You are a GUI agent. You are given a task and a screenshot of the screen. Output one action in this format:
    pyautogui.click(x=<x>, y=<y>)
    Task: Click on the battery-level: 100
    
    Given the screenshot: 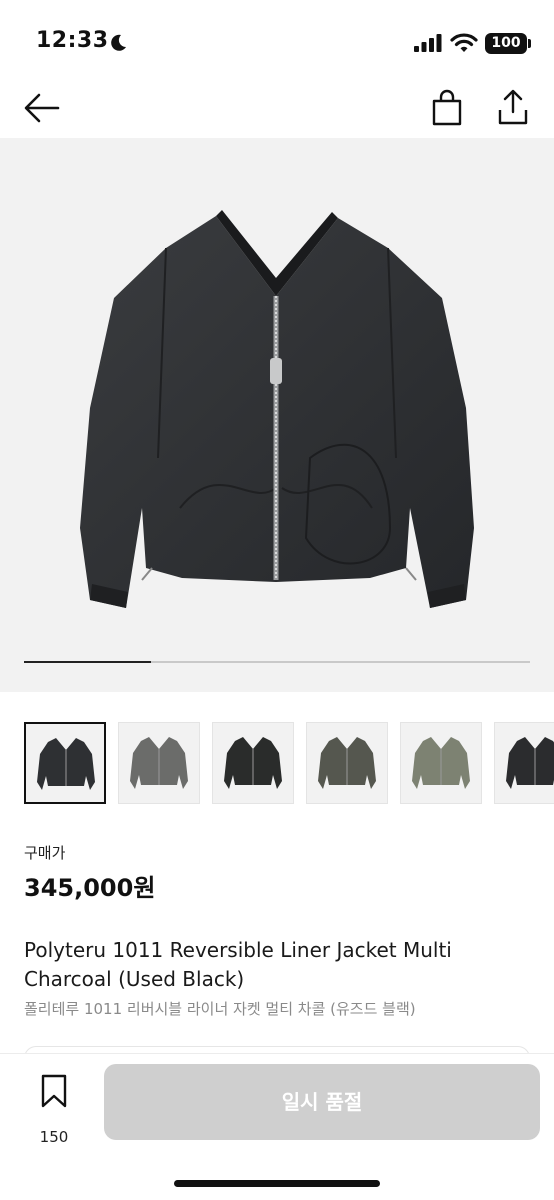 What is the action you would take?
    pyautogui.click(x=506, y=43)
    